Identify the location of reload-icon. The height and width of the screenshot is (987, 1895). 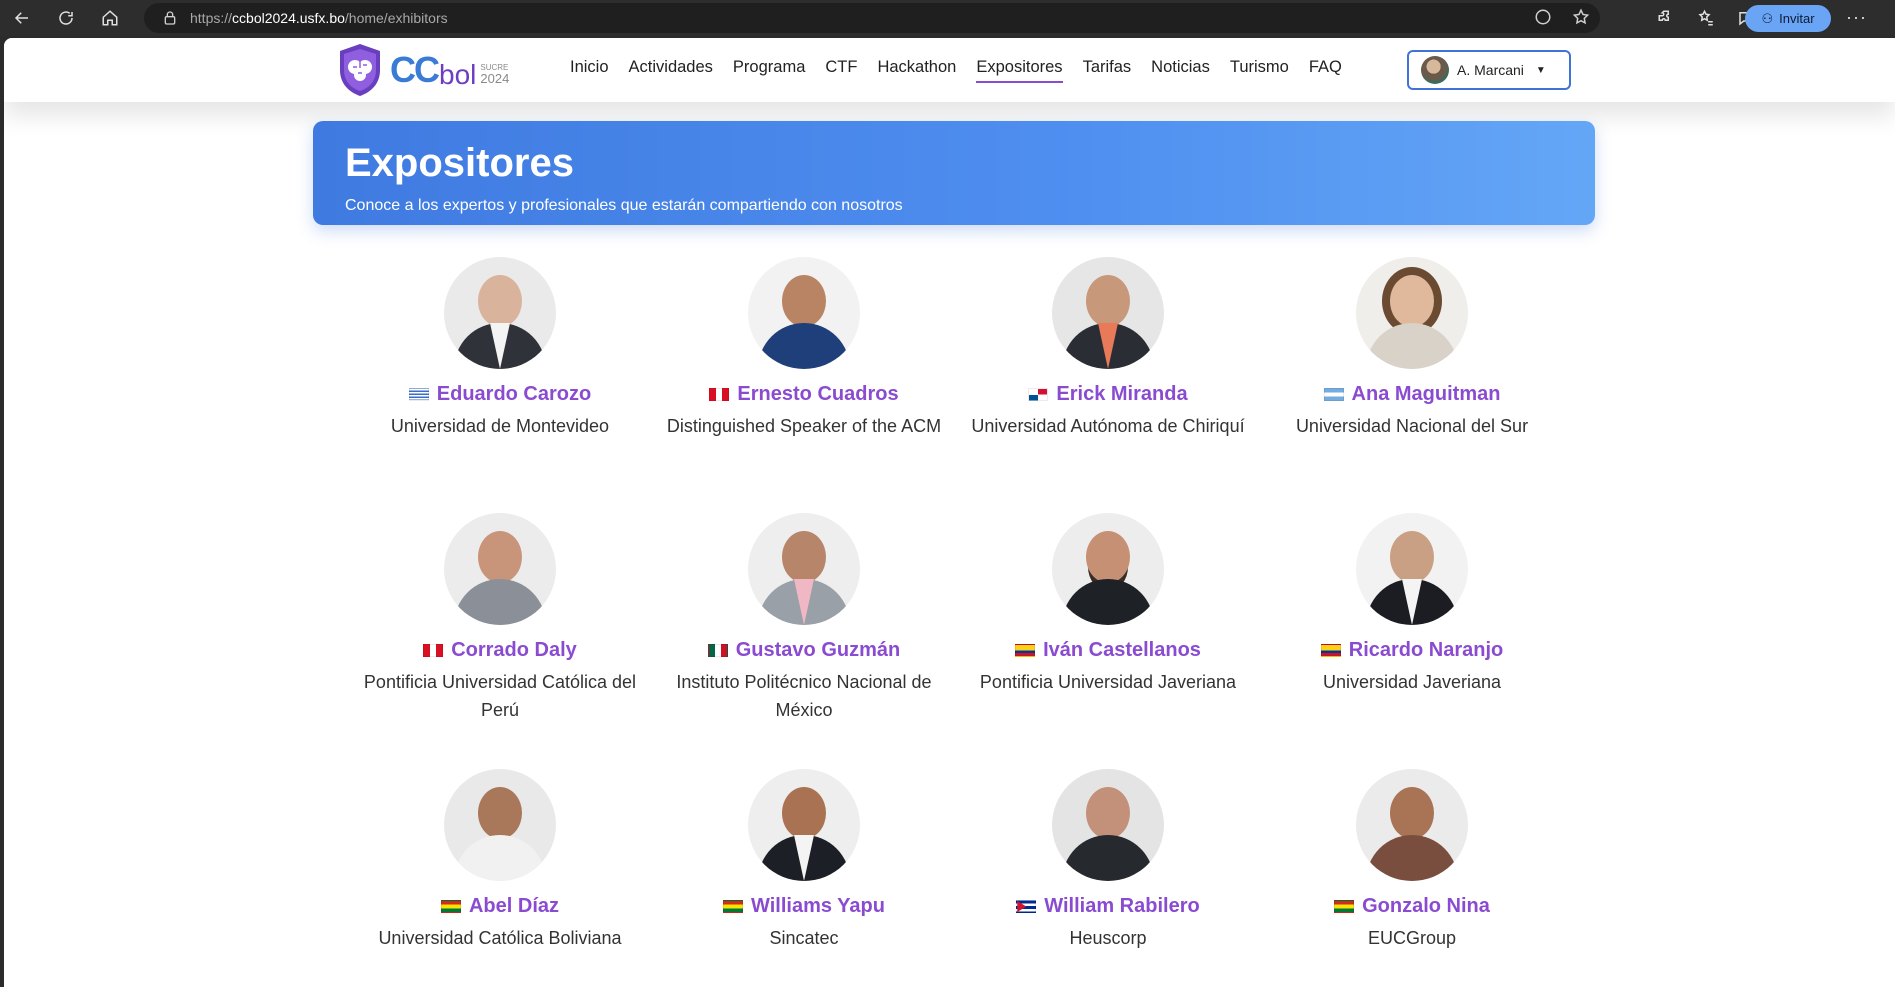
(66, 18).